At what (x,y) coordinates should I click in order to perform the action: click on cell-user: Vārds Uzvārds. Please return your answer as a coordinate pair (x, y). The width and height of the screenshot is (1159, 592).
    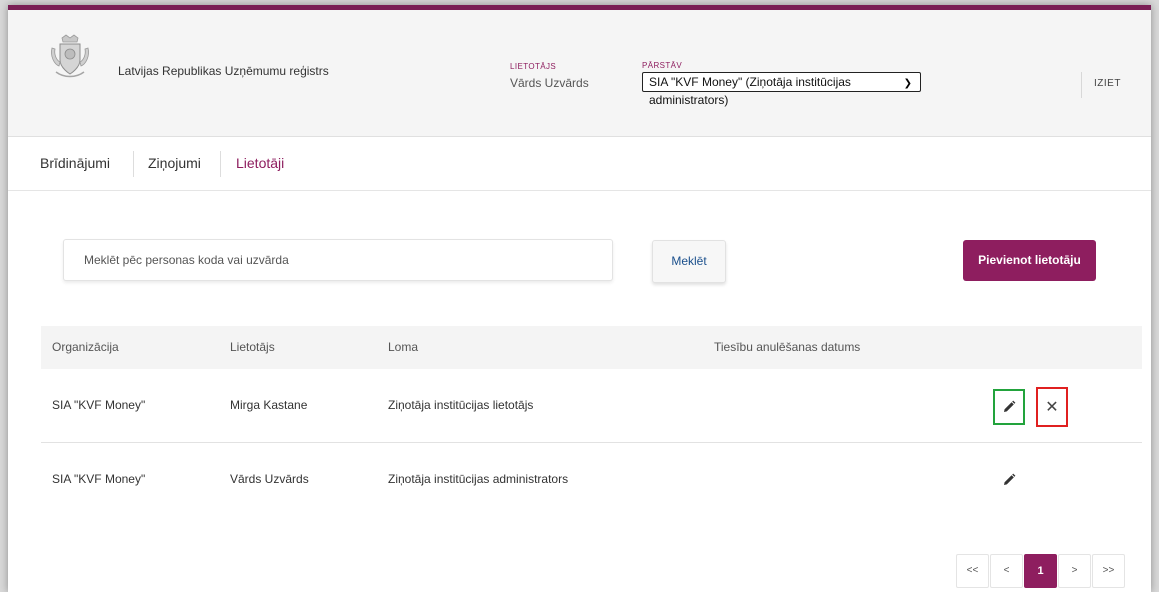
    Looking at the image, I should click on (269, 479).